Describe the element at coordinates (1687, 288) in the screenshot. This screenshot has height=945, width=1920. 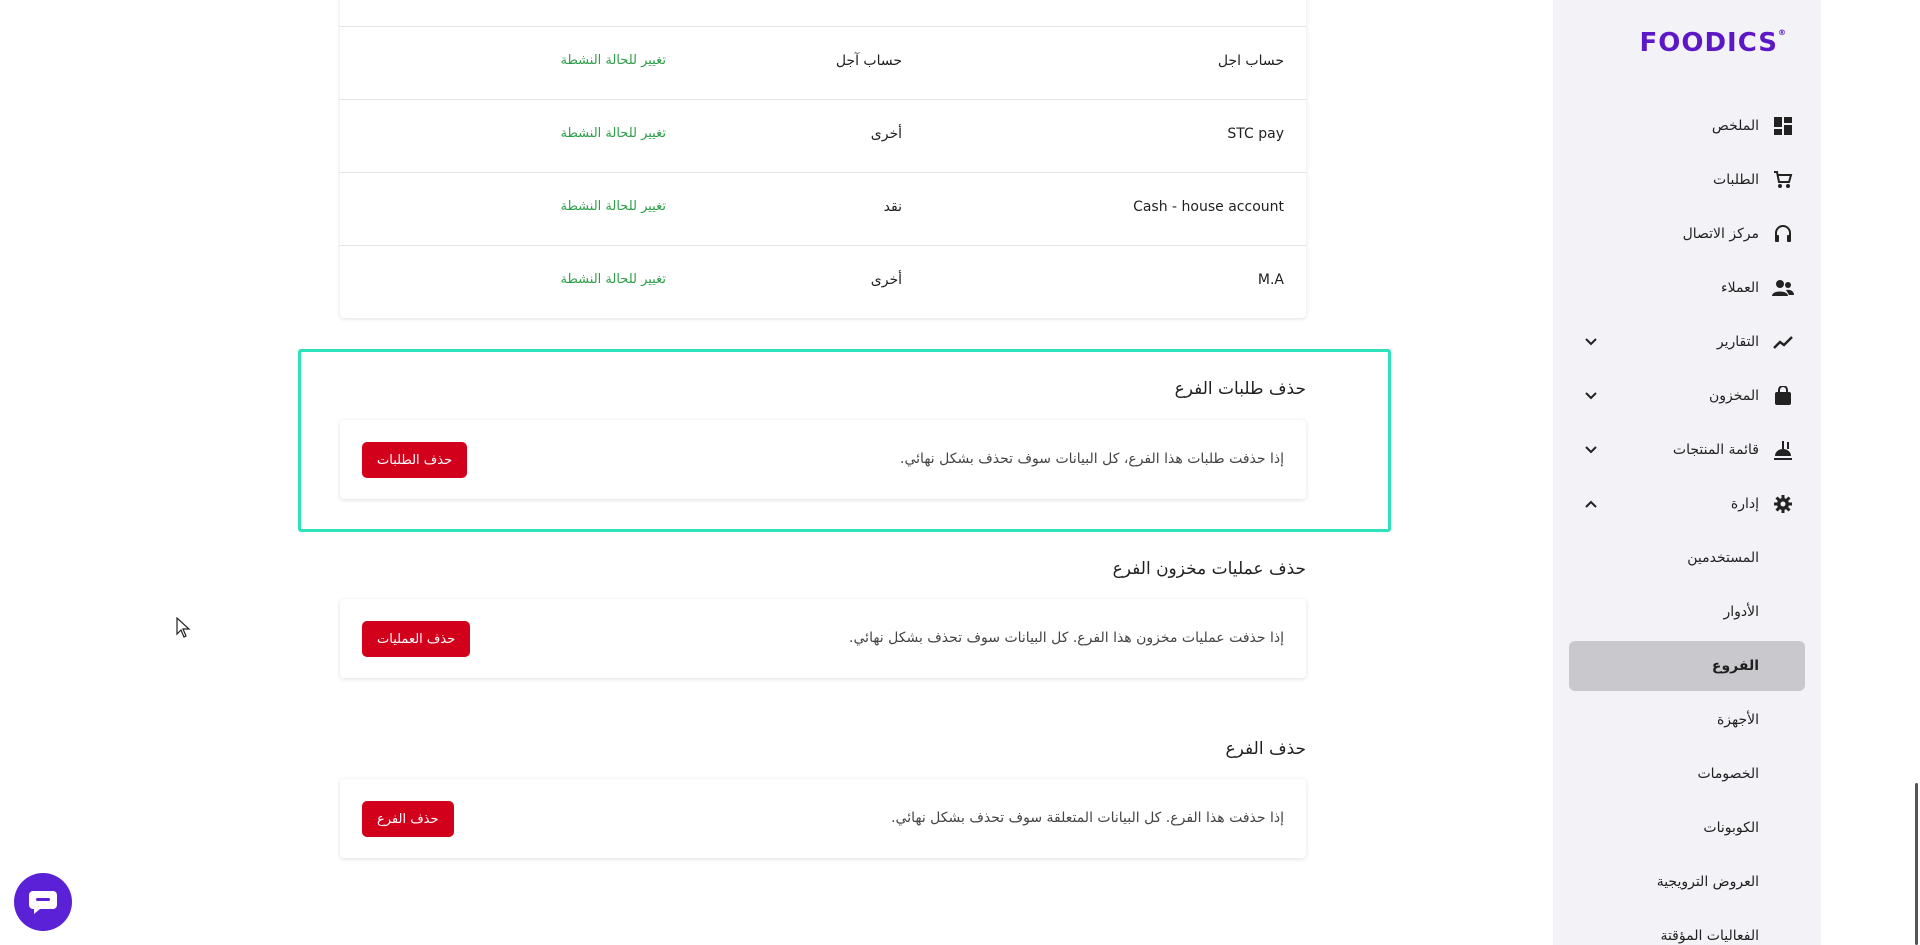
I see `sidebar-item-customers: العملاء` at that location.